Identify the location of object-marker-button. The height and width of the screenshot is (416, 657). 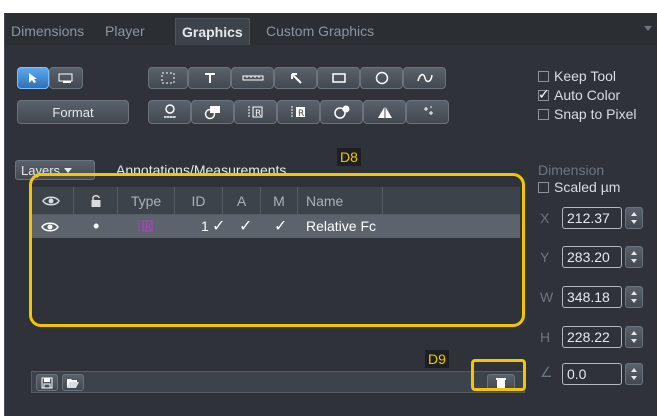
(212, 112).